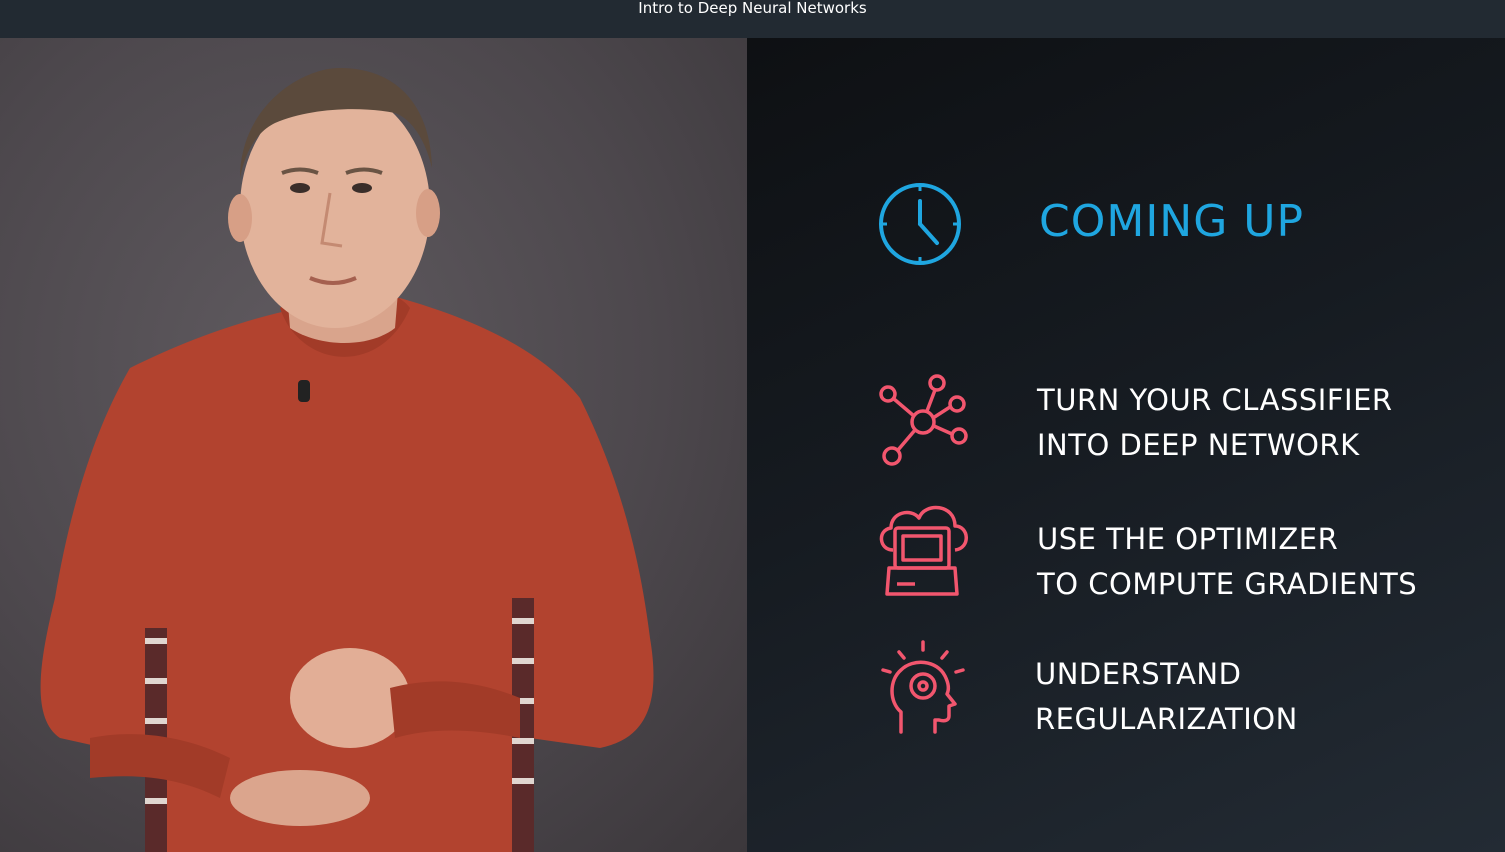 This screenshot has width=1505, height=852. What do you see at coordinates (920, 224) in the screenshot?
I see `clock-icon` at bounding box center [920, 224].